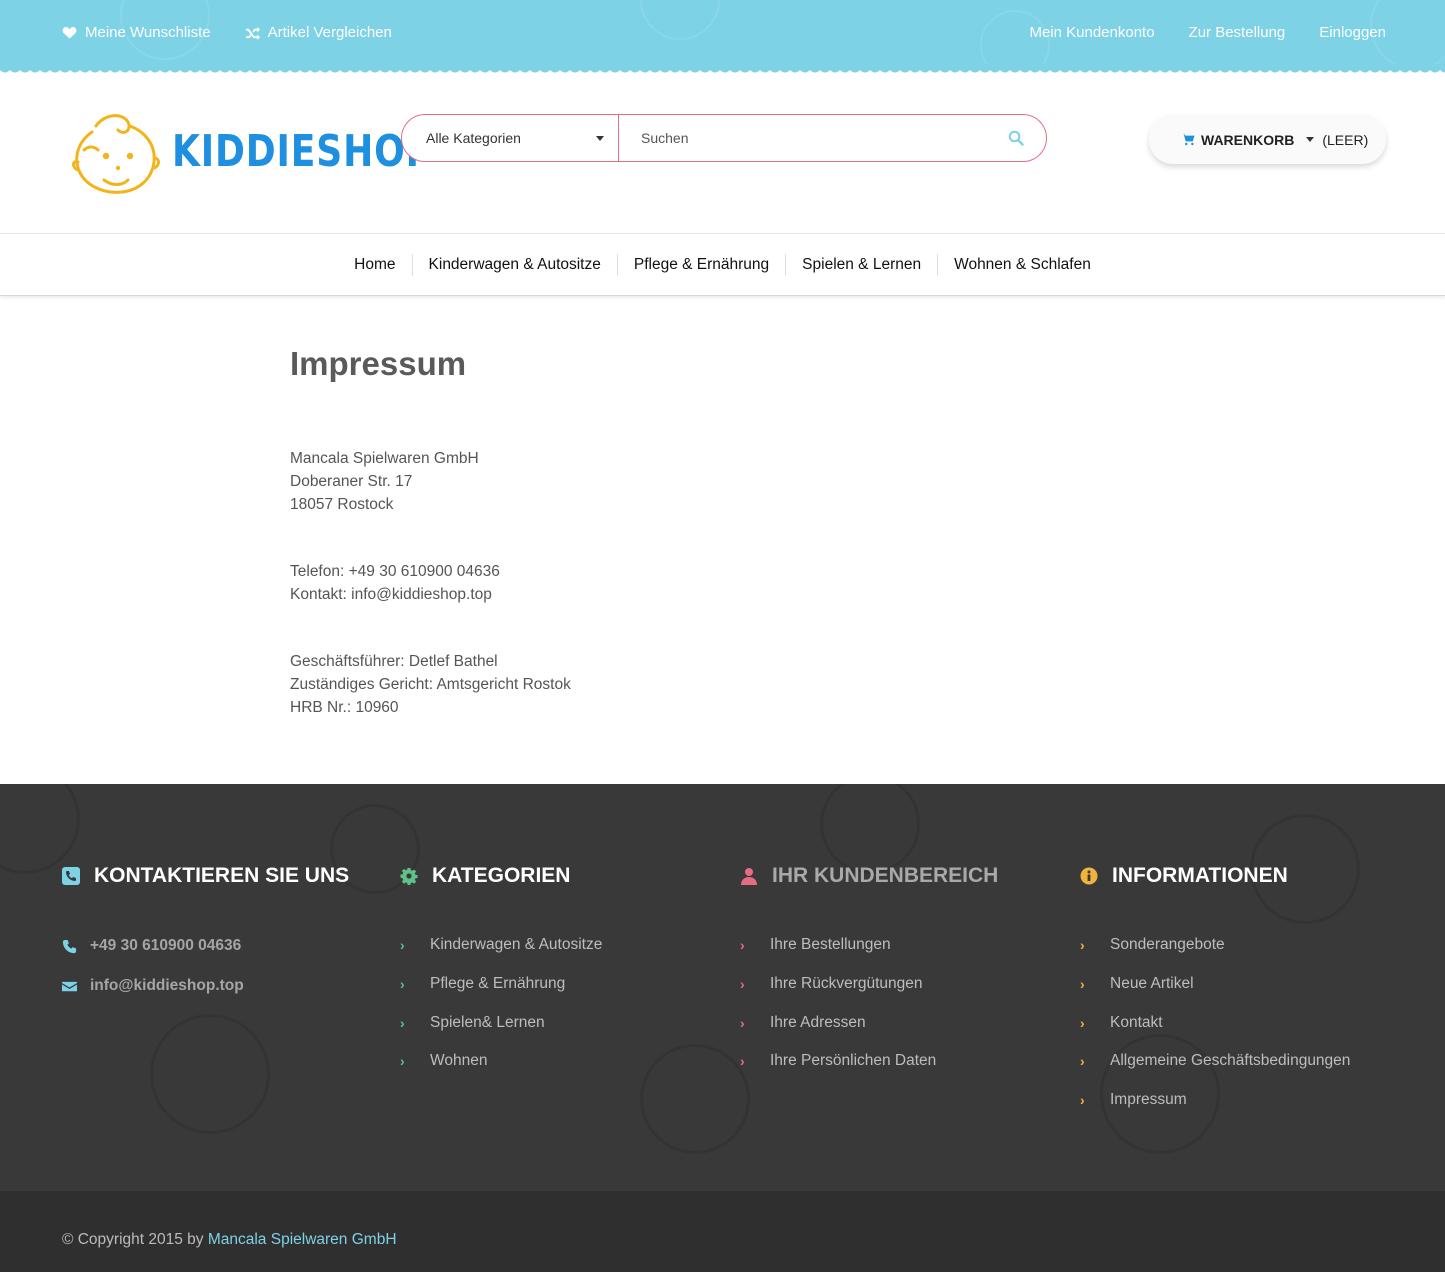  I want to click on nav-item-wohnen: Wohnen & Schlafen, so click(1022, 264).